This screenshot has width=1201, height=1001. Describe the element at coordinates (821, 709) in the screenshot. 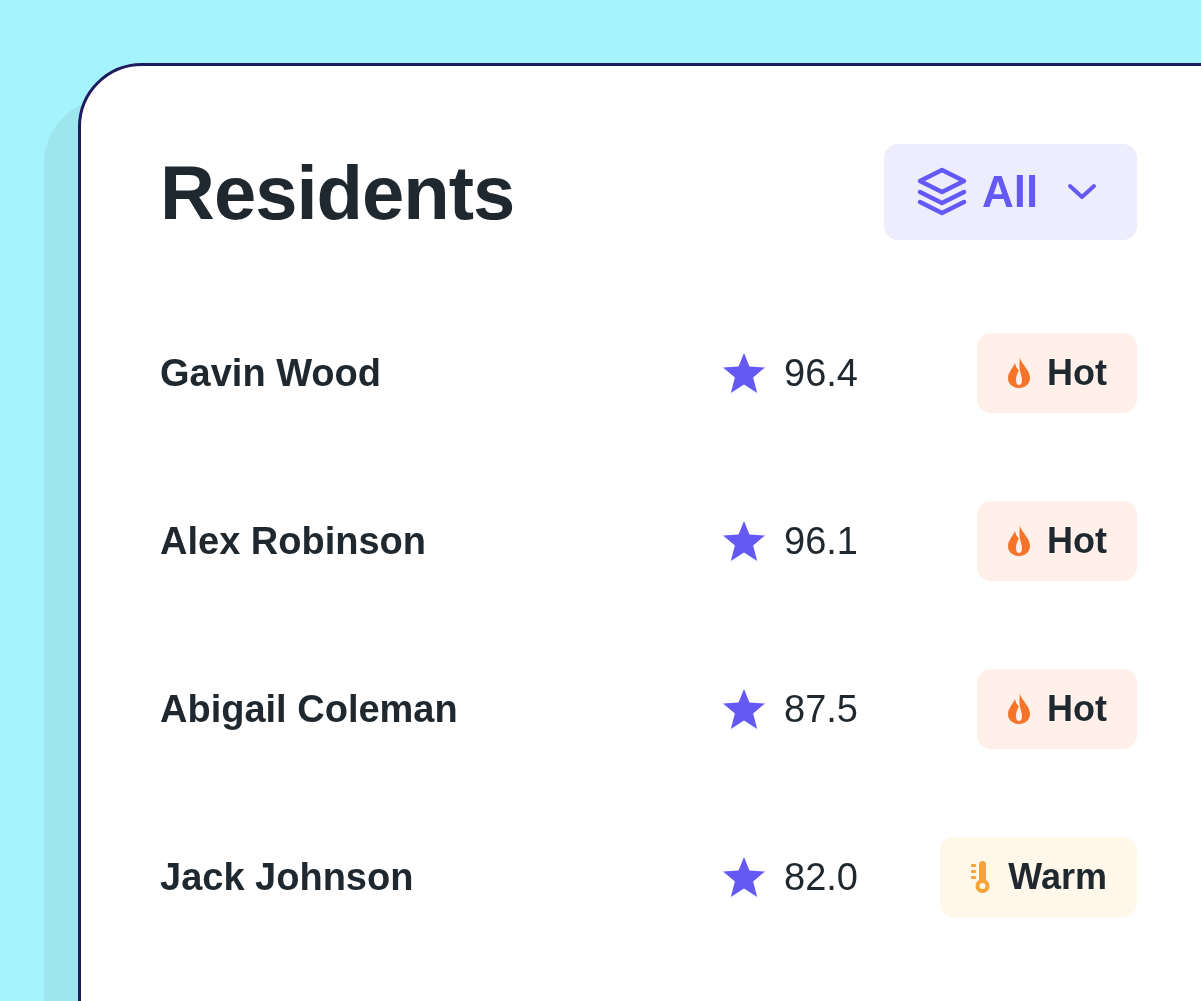

I see `score-value: 87.5` at that location.